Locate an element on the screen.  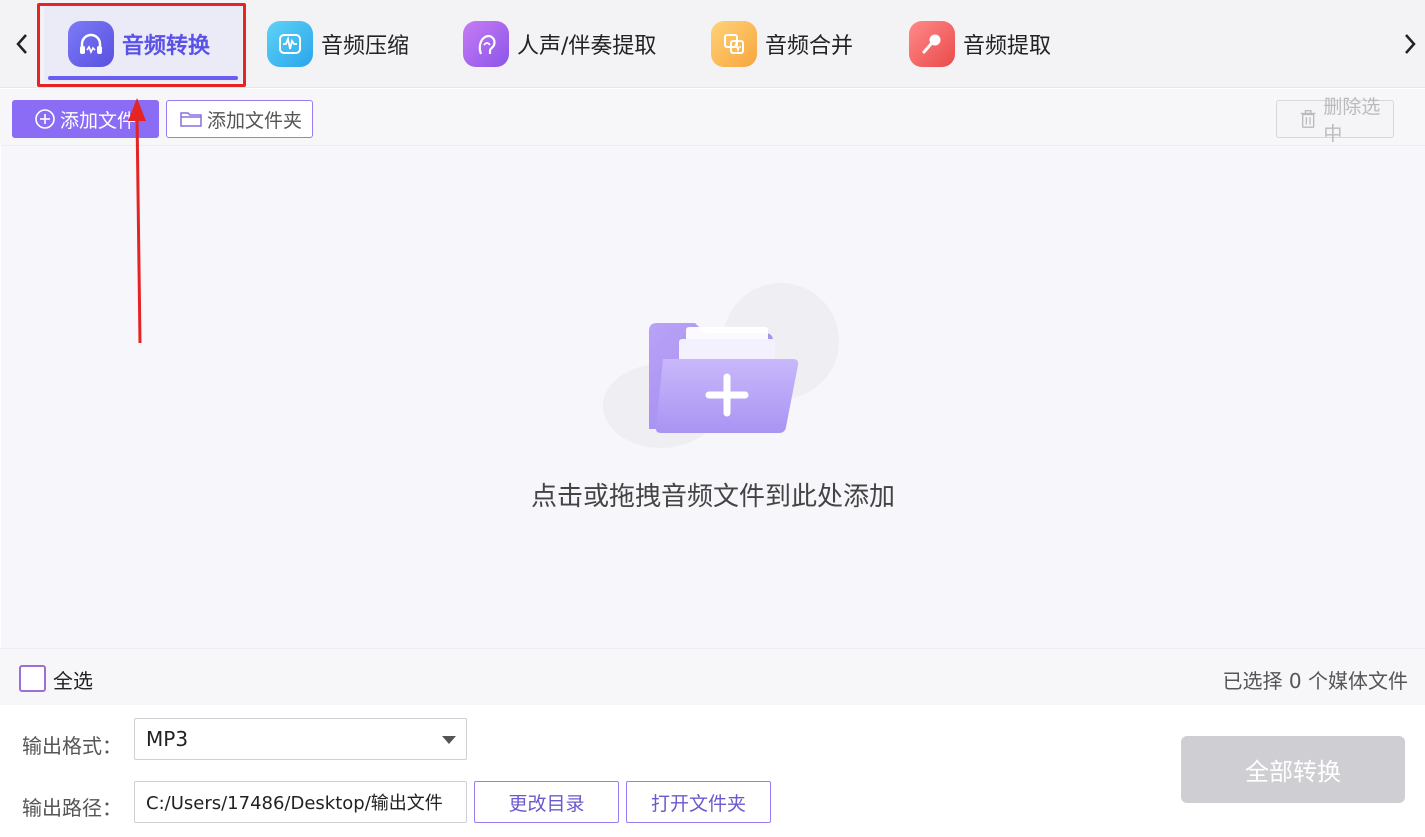
tab-vocal-extract: 人声/伴奏提取 is located at coordinates (559, 44).